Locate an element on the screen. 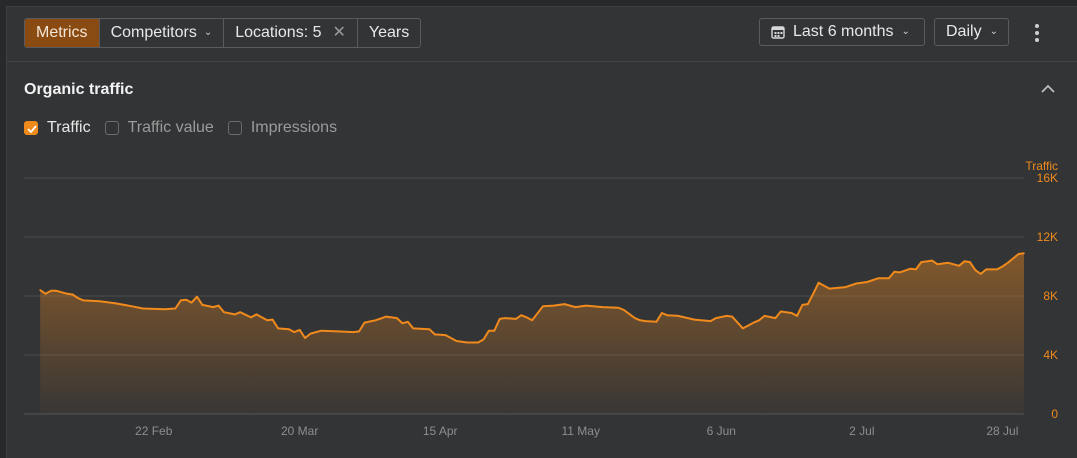  y-tick-label: 8K is located at coordinates (1050, 296).